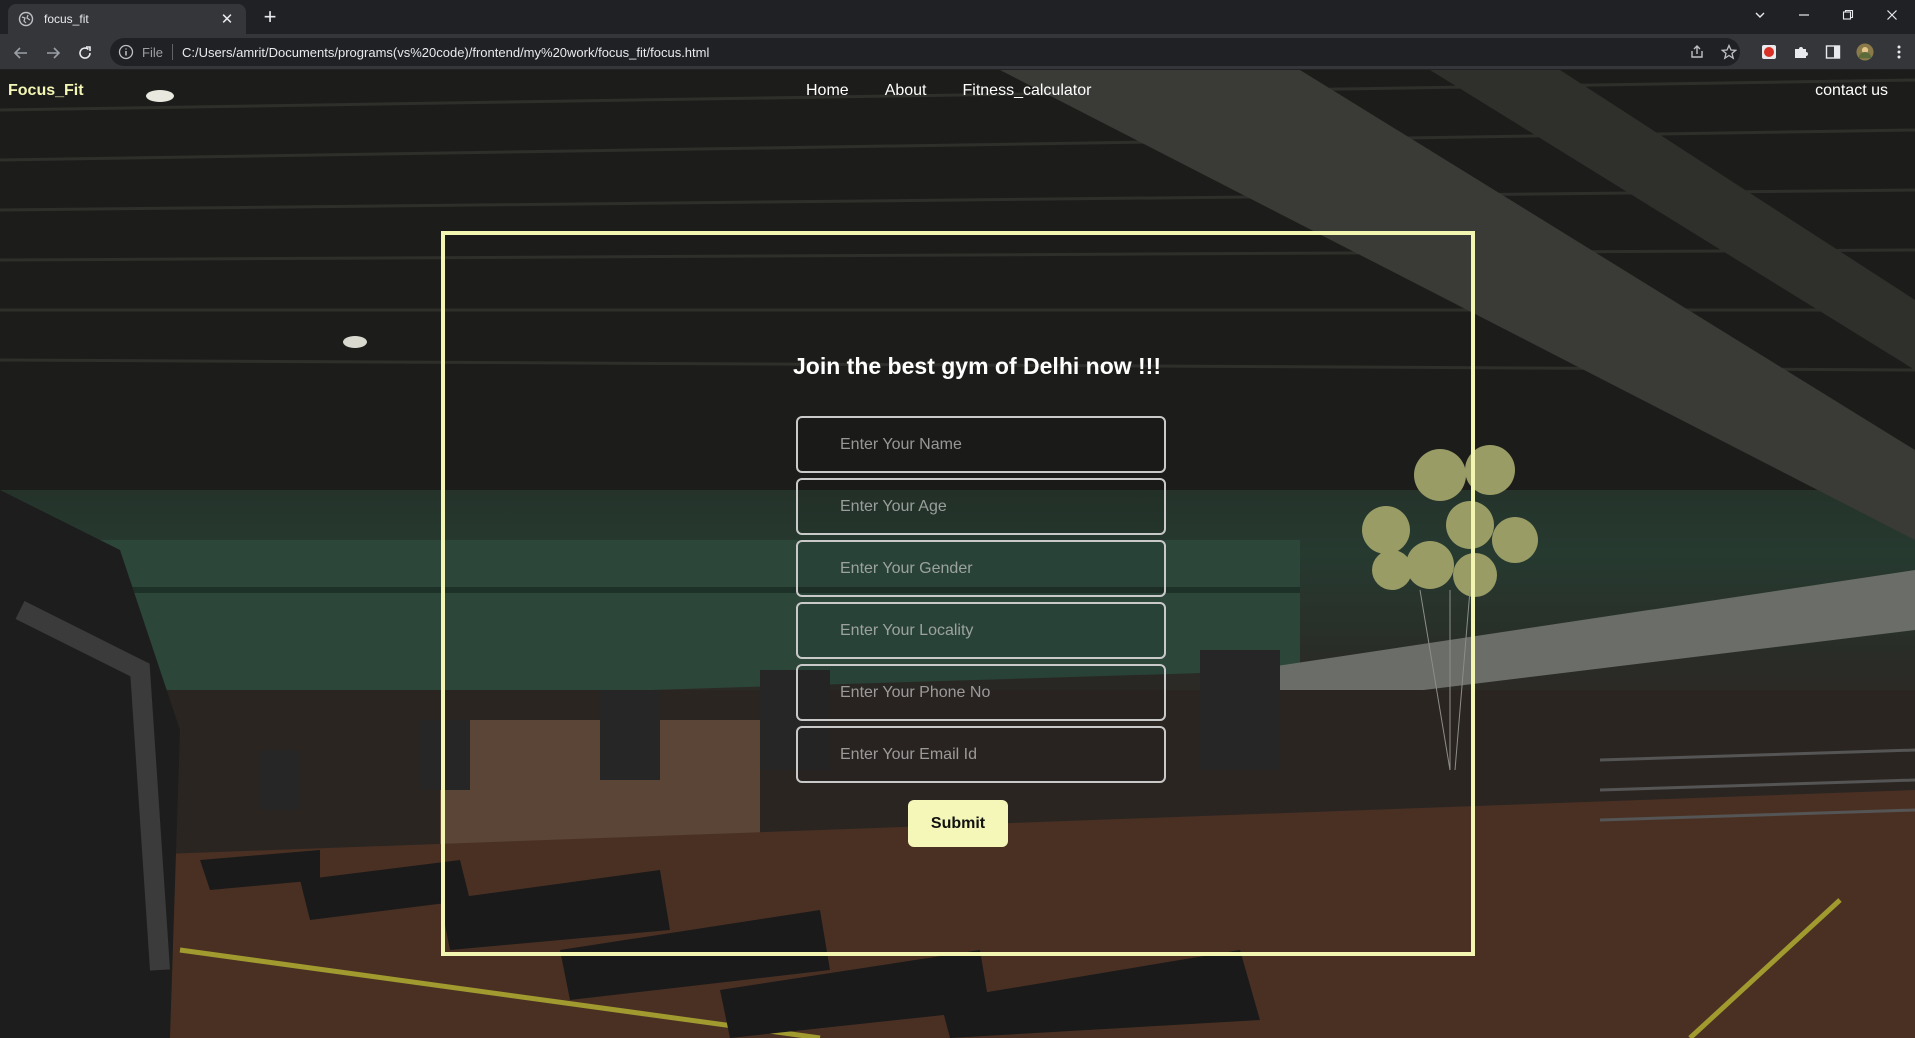 This screenshot has width=1915, height=1038. Describe the element at coordinates (1865, 52) in the screenshot. I see `profile-avatar` at that location.